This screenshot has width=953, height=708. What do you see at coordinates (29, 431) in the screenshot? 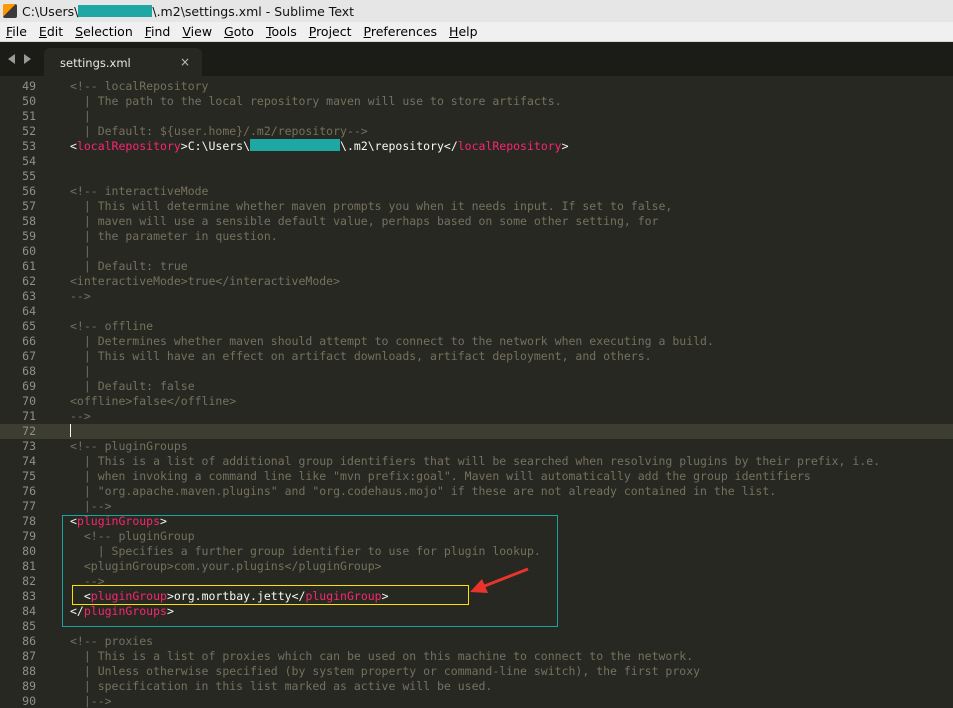
I see `line-number: 72` at bounding box center [29, 431].